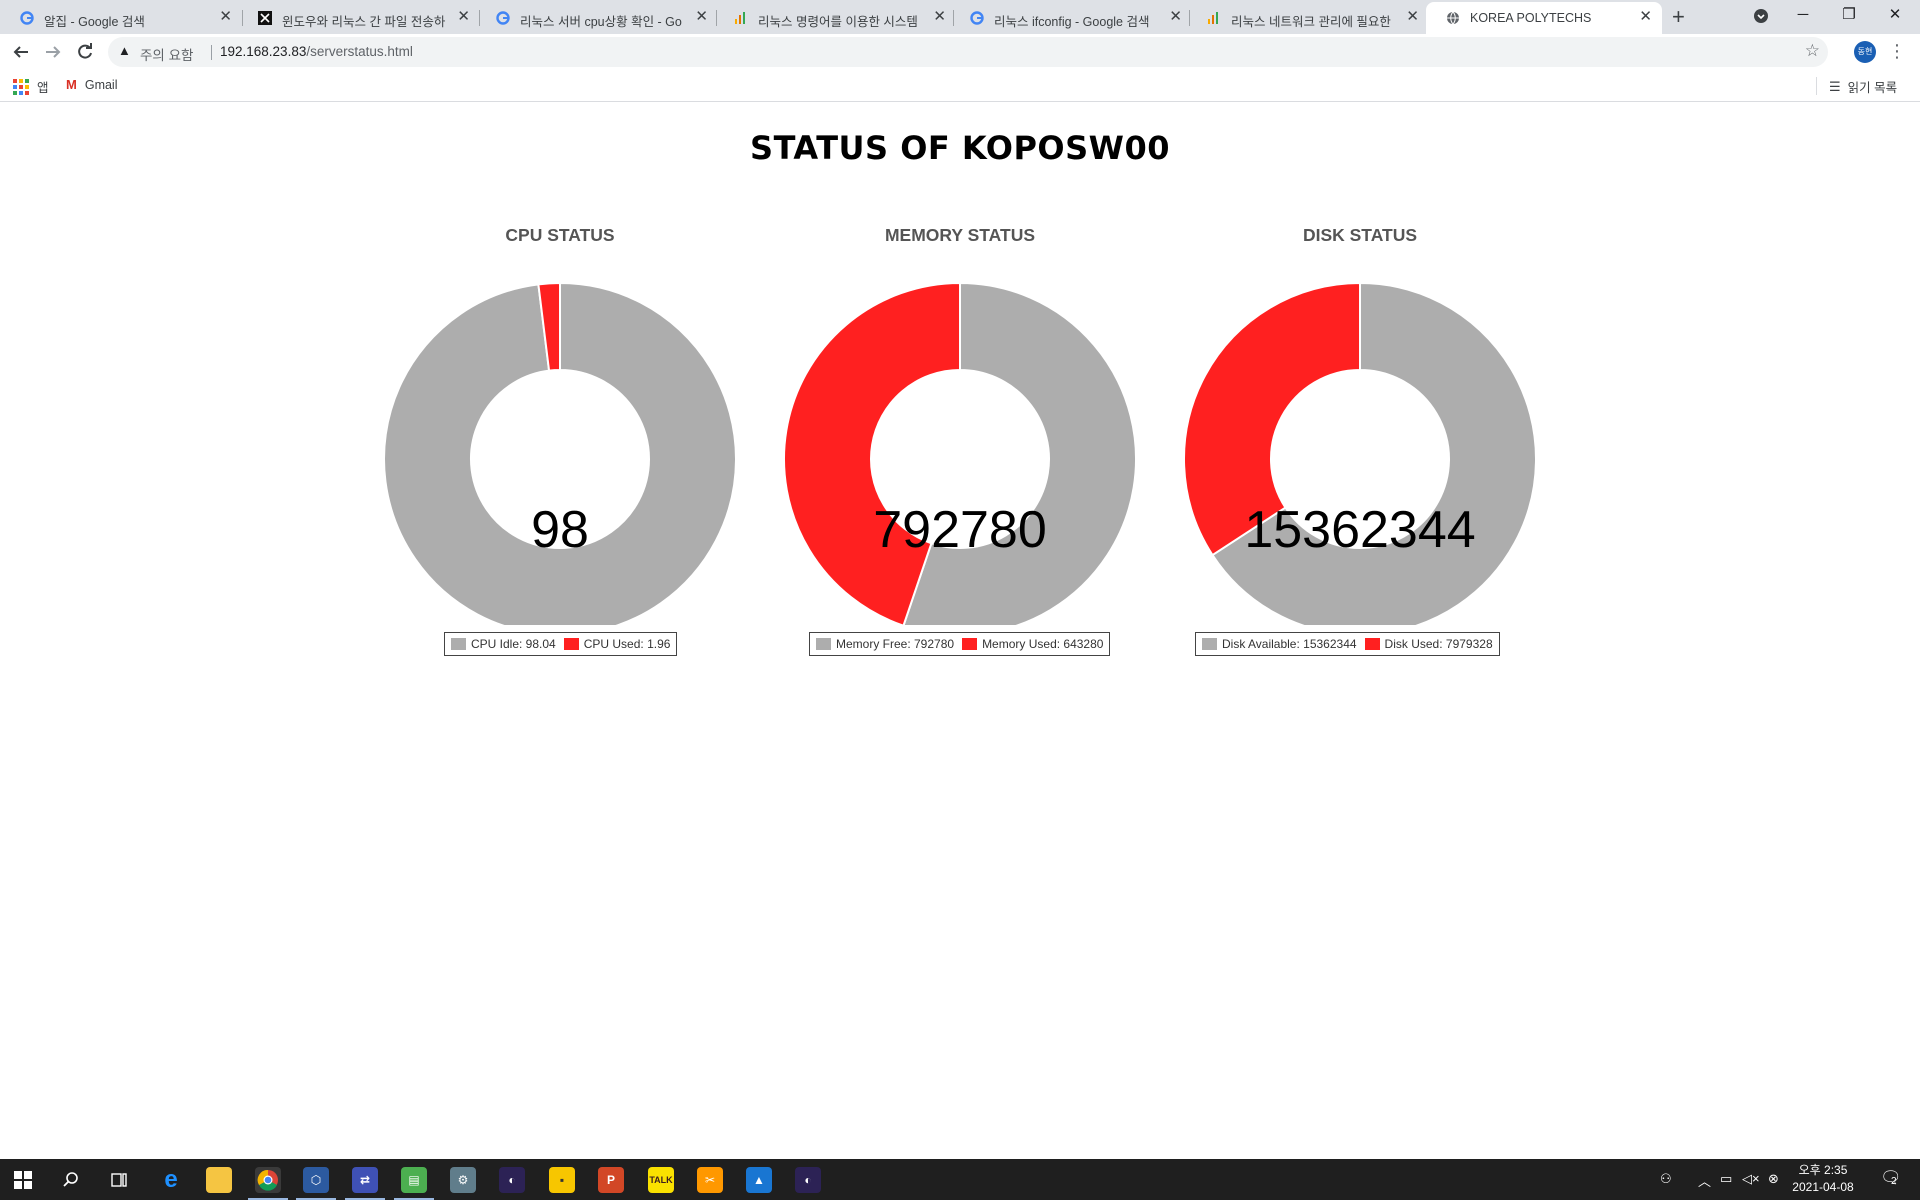 This screenshot has width=1920, height=1200. What do you see at coordinates (71, 1180) in the screenshot?
I see `search-icon` at bounding box center [71, 1180].